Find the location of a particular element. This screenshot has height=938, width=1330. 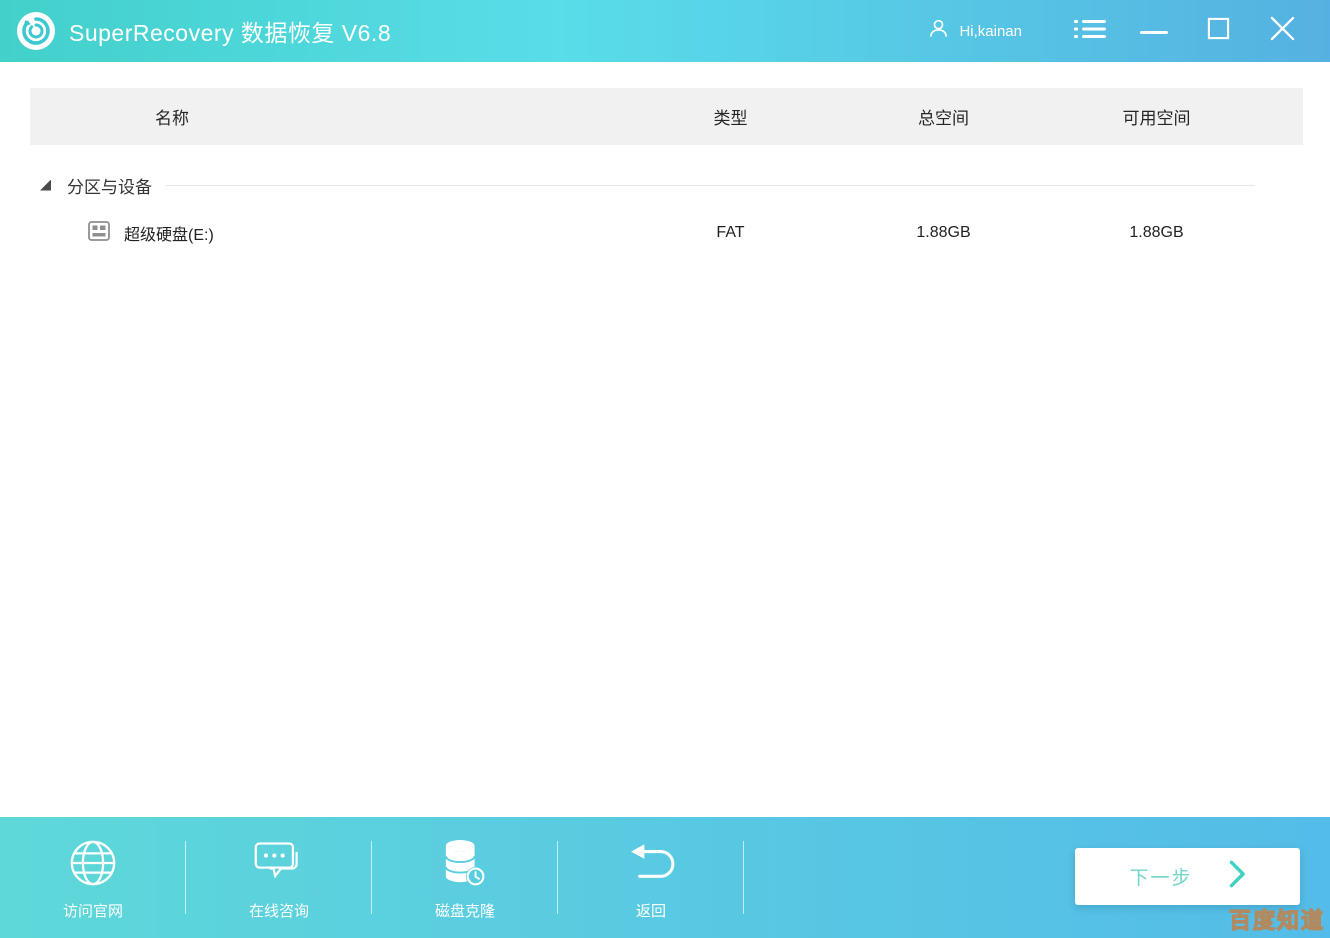

online-consult-button: 在线咨询 is located at coordinates (279, 877).